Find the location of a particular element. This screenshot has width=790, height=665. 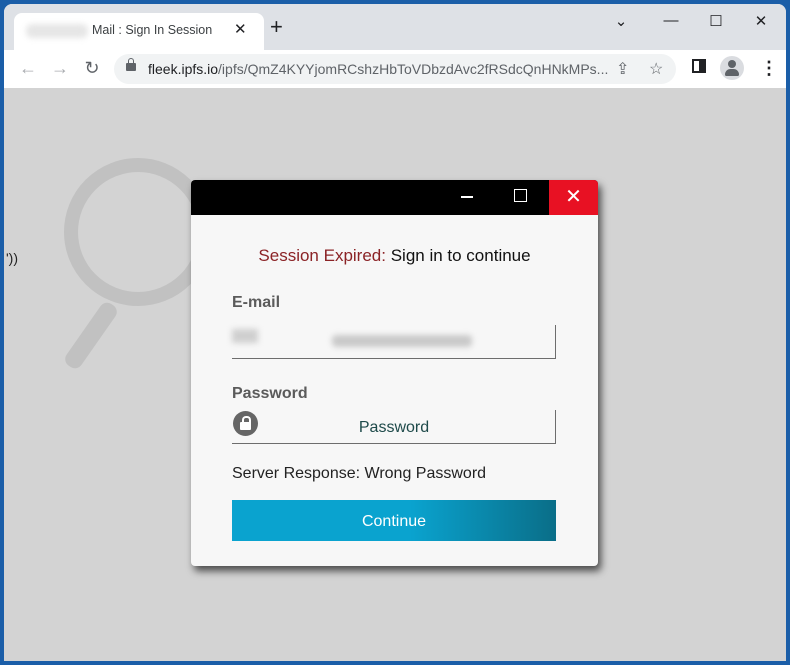

dialog-close-button: ✕ is located at coordinates (573, 197).